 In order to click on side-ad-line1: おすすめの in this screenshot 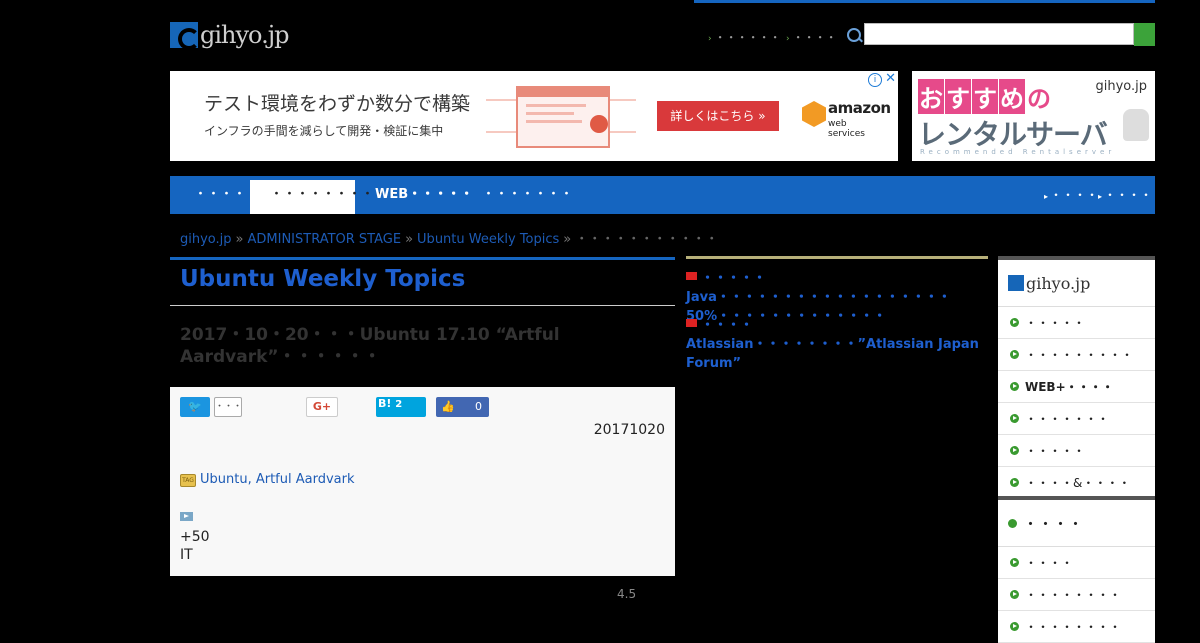, I will do `click(985, 96)`.